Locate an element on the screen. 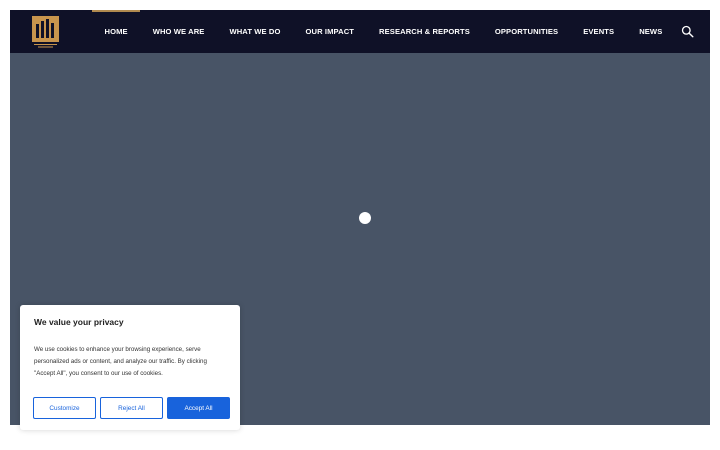 This screenshot has height=450, width=720. cookie-button-group: Customize Reject All Accept All is located at coordinates (131, 408).